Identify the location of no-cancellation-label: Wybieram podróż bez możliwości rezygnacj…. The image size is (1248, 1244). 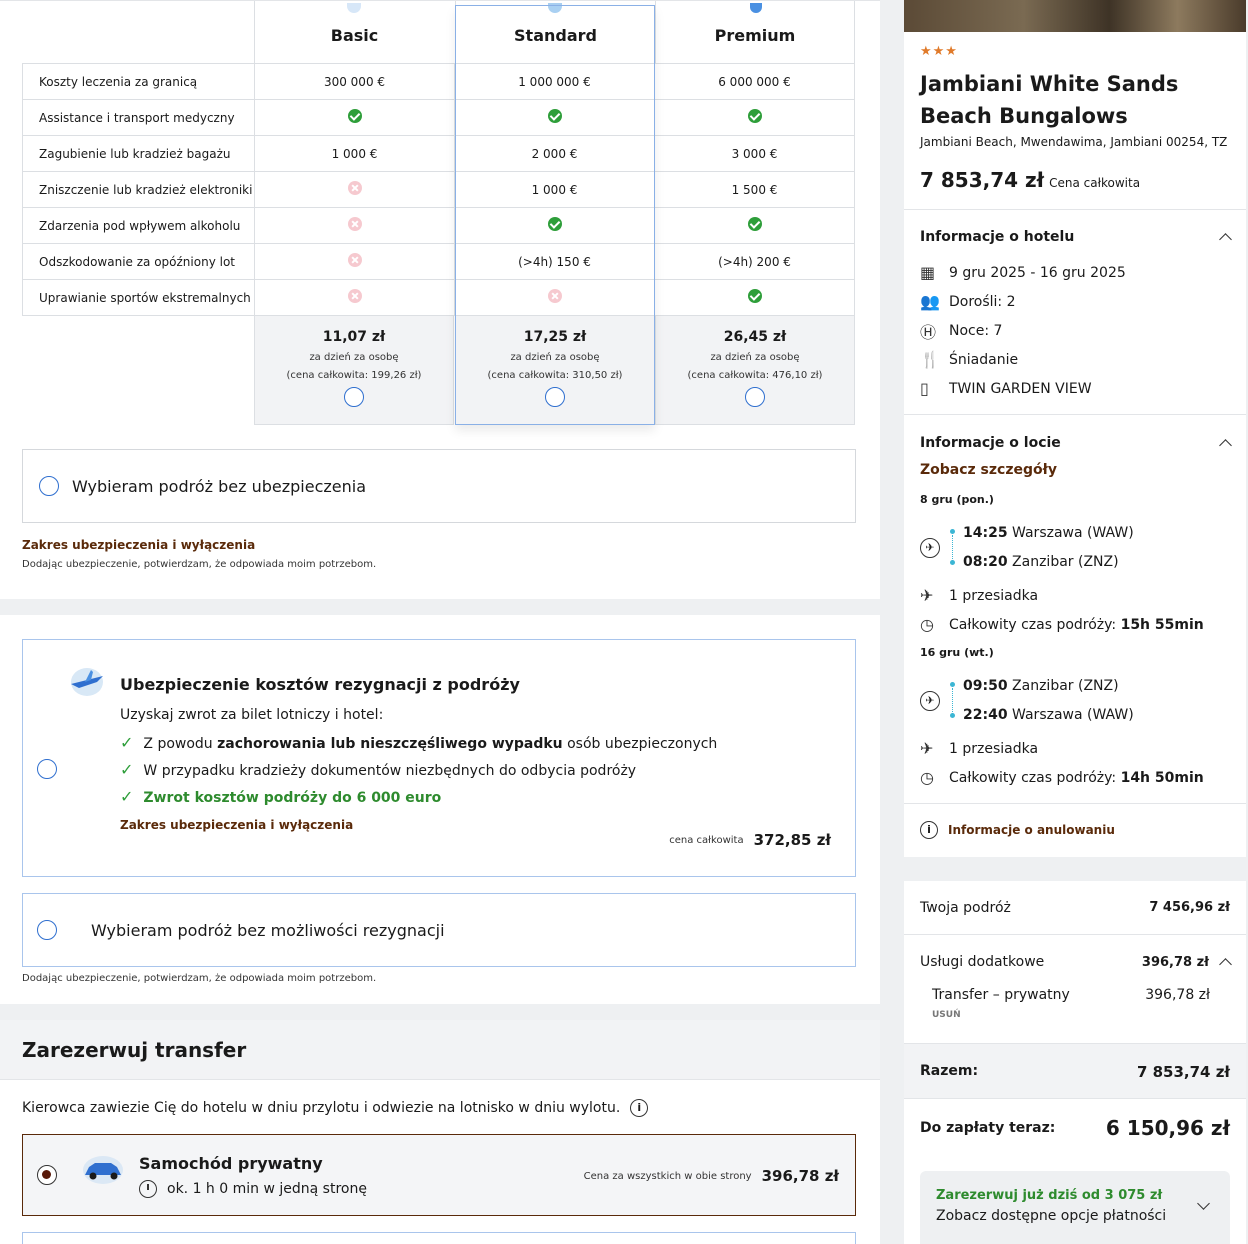
(268, 930).